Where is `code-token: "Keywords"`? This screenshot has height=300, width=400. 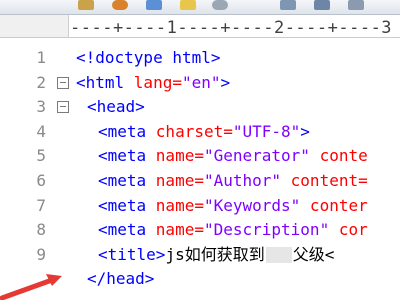
code-token: "Keywords" is located at coordinates (252, 205).